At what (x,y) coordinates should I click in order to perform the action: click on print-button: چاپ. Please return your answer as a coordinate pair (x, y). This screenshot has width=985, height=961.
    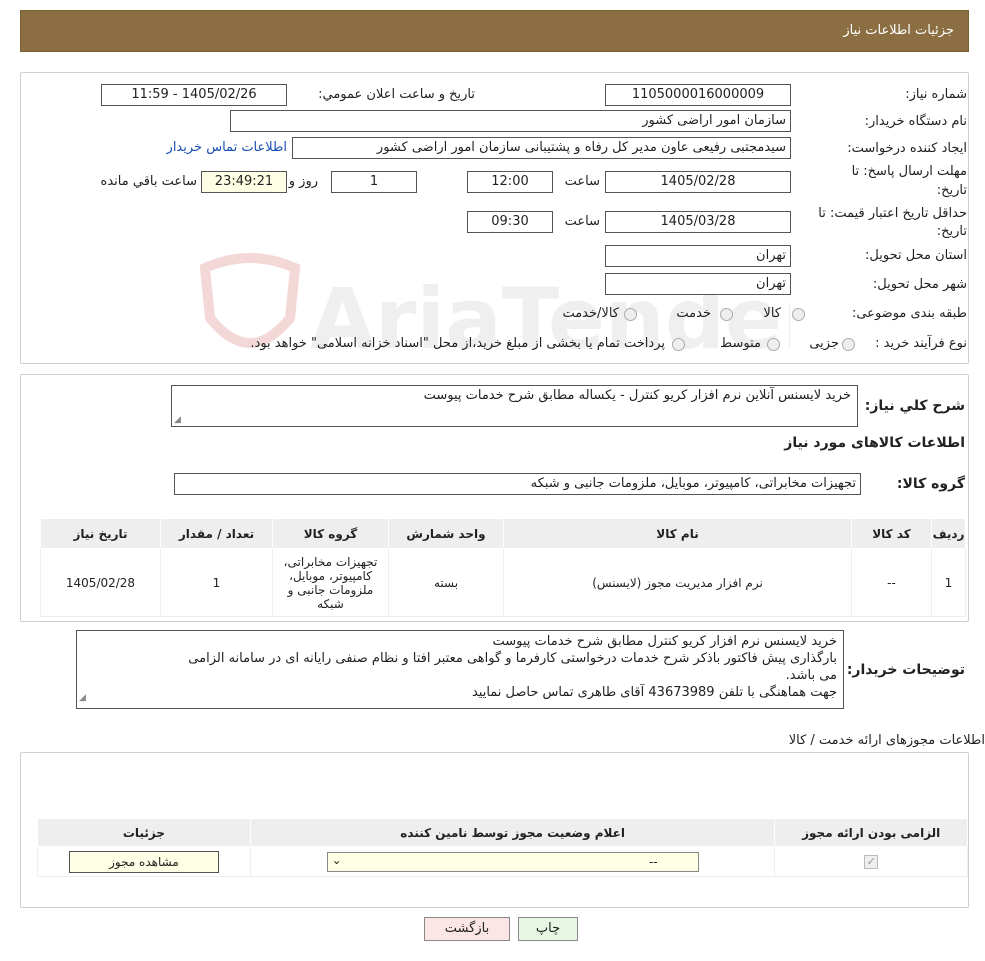
    Looking at the image, I should click on (548, 929).